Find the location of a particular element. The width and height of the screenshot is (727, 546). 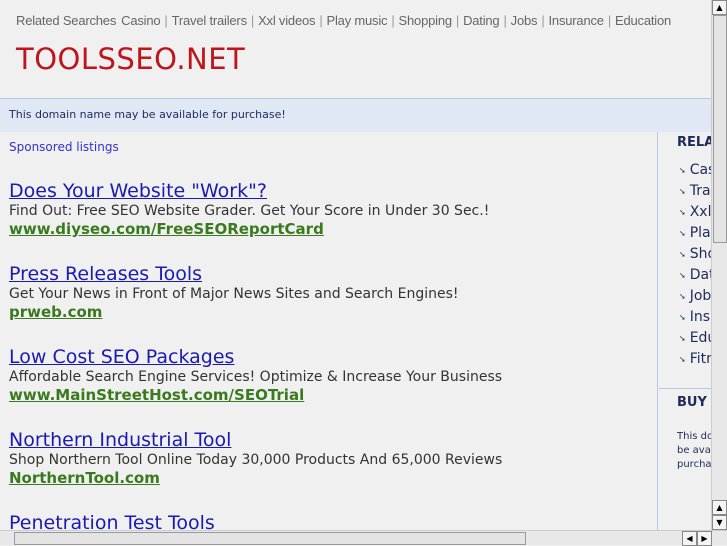

topnav-link: Play music is located at coordinates (357, 20).